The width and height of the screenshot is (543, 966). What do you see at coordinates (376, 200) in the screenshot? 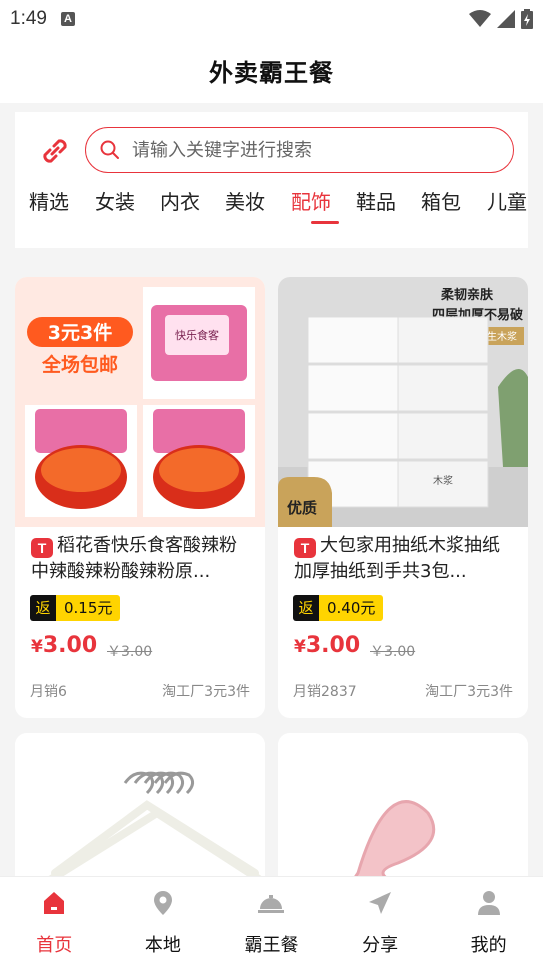
I see `category-tab-xiepin: 鞋品` at bounding box center [376, 200].